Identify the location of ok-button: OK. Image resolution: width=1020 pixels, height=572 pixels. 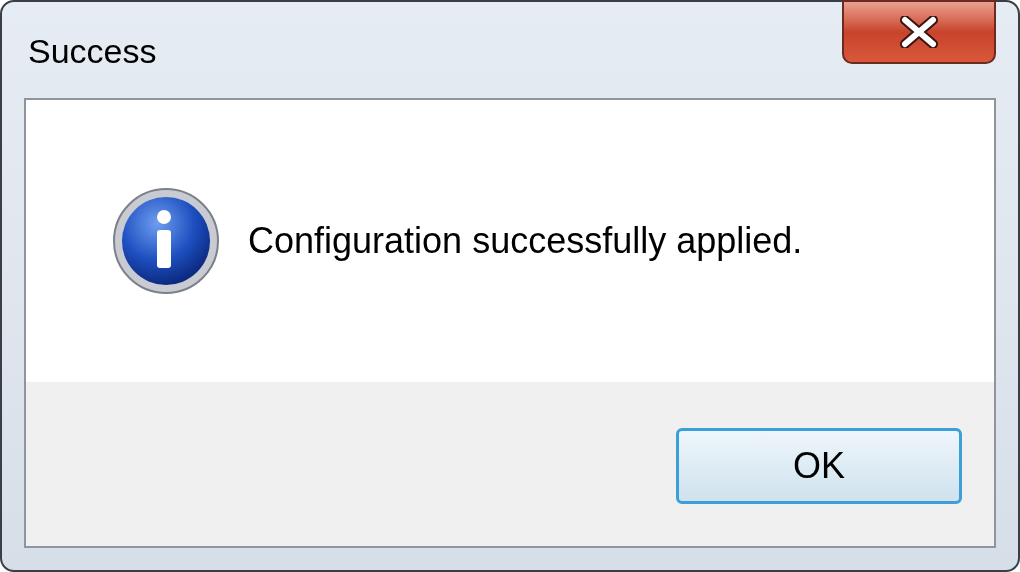
(819, 466).